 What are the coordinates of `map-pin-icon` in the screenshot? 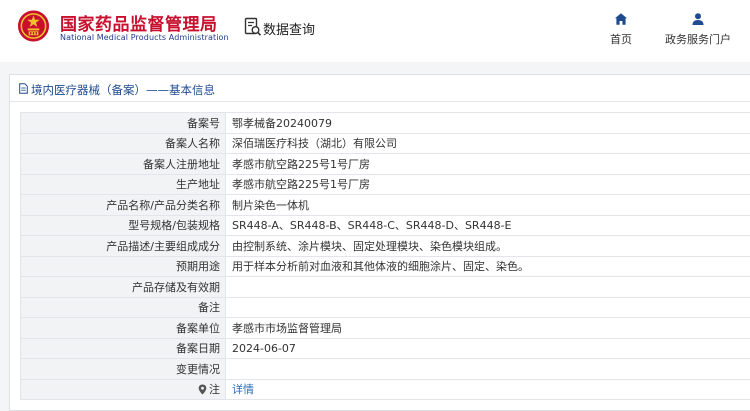 It's located at (202, 389).